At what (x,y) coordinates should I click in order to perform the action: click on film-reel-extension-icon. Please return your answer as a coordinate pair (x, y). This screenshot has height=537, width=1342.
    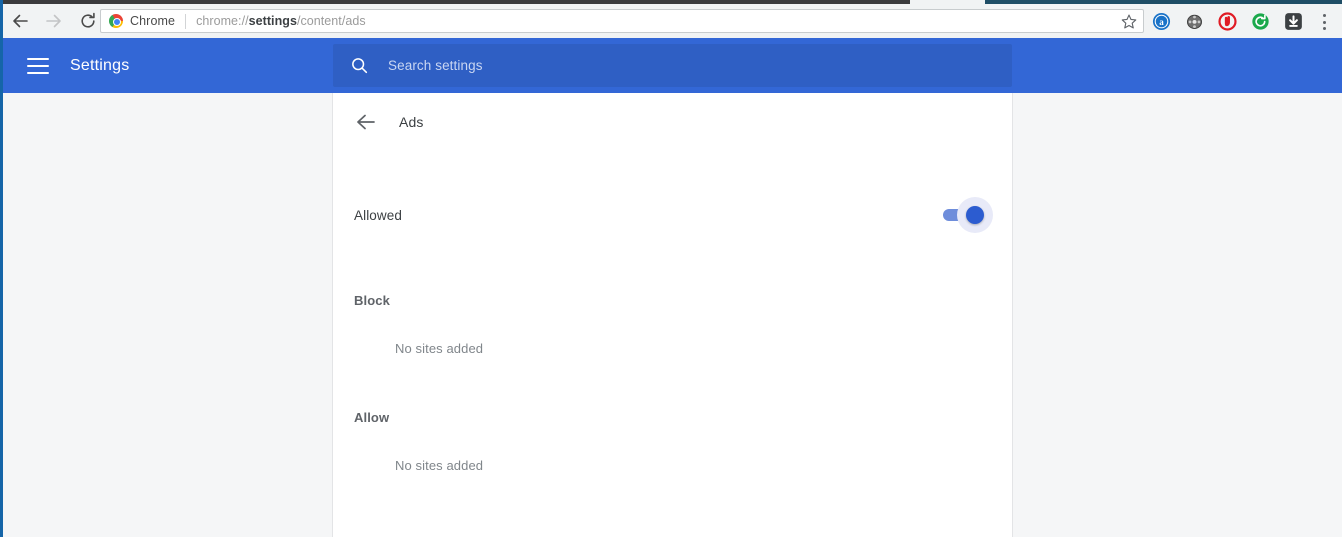
    Looking at the image, I should click on (1194, 21).